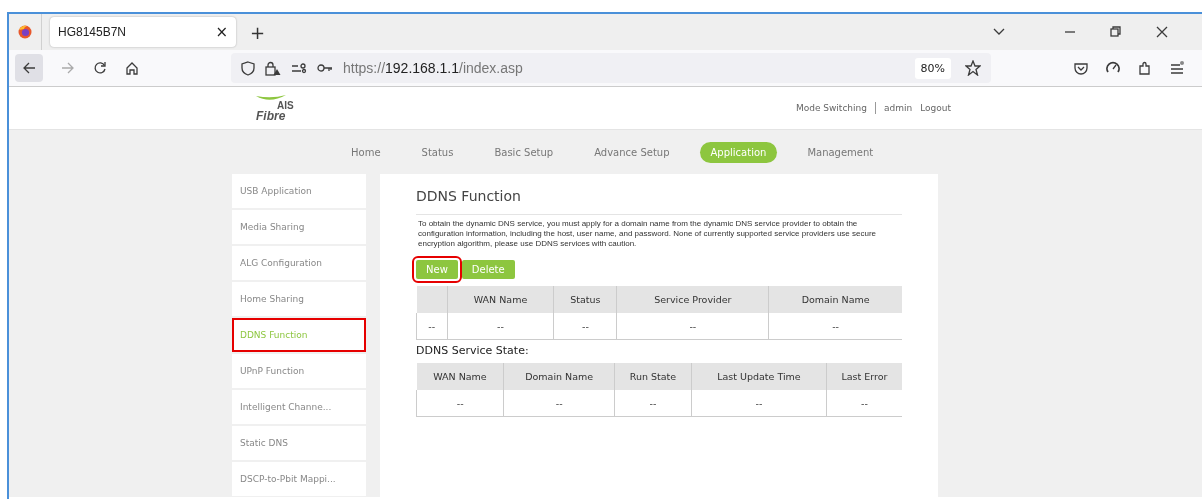  Describe the element at coordinates (299, 227) in the screenshot. I see `sidebar-item: Media Sharing` at that location.